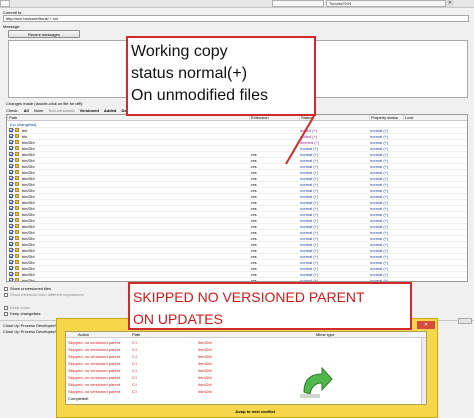  I want to click on col-action: Action, so click(83, 335).